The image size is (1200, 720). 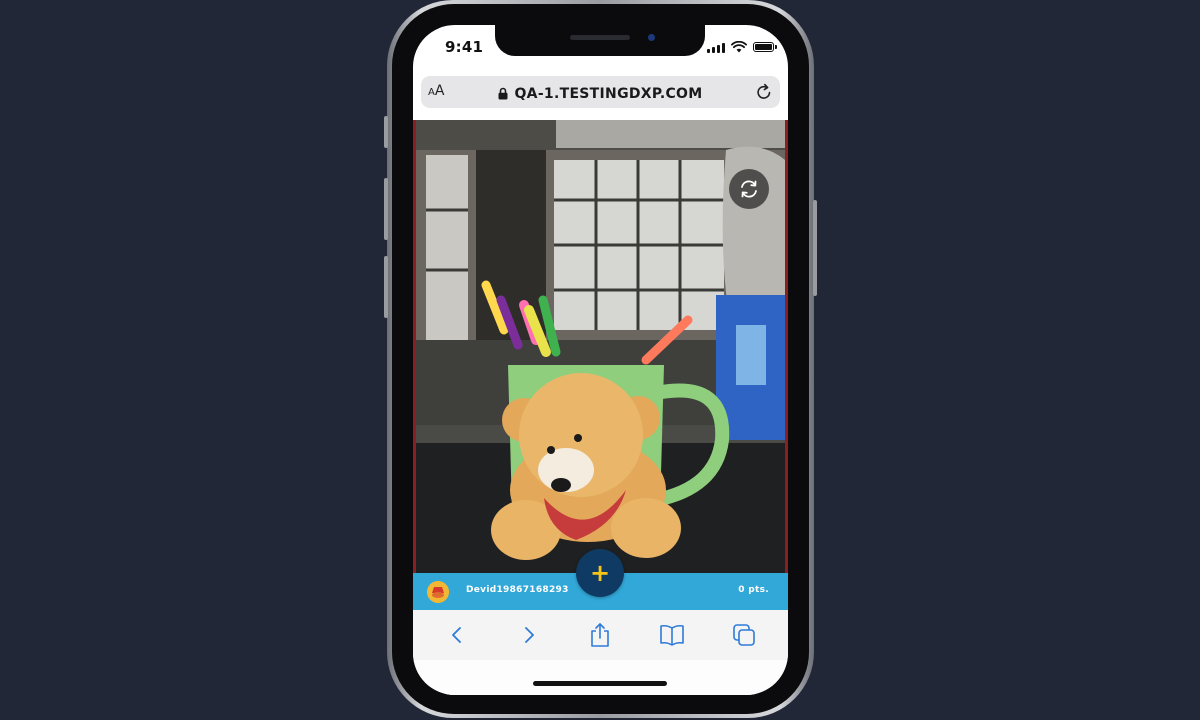 I want to click on avatar-icon, so click(x=438, y=592).